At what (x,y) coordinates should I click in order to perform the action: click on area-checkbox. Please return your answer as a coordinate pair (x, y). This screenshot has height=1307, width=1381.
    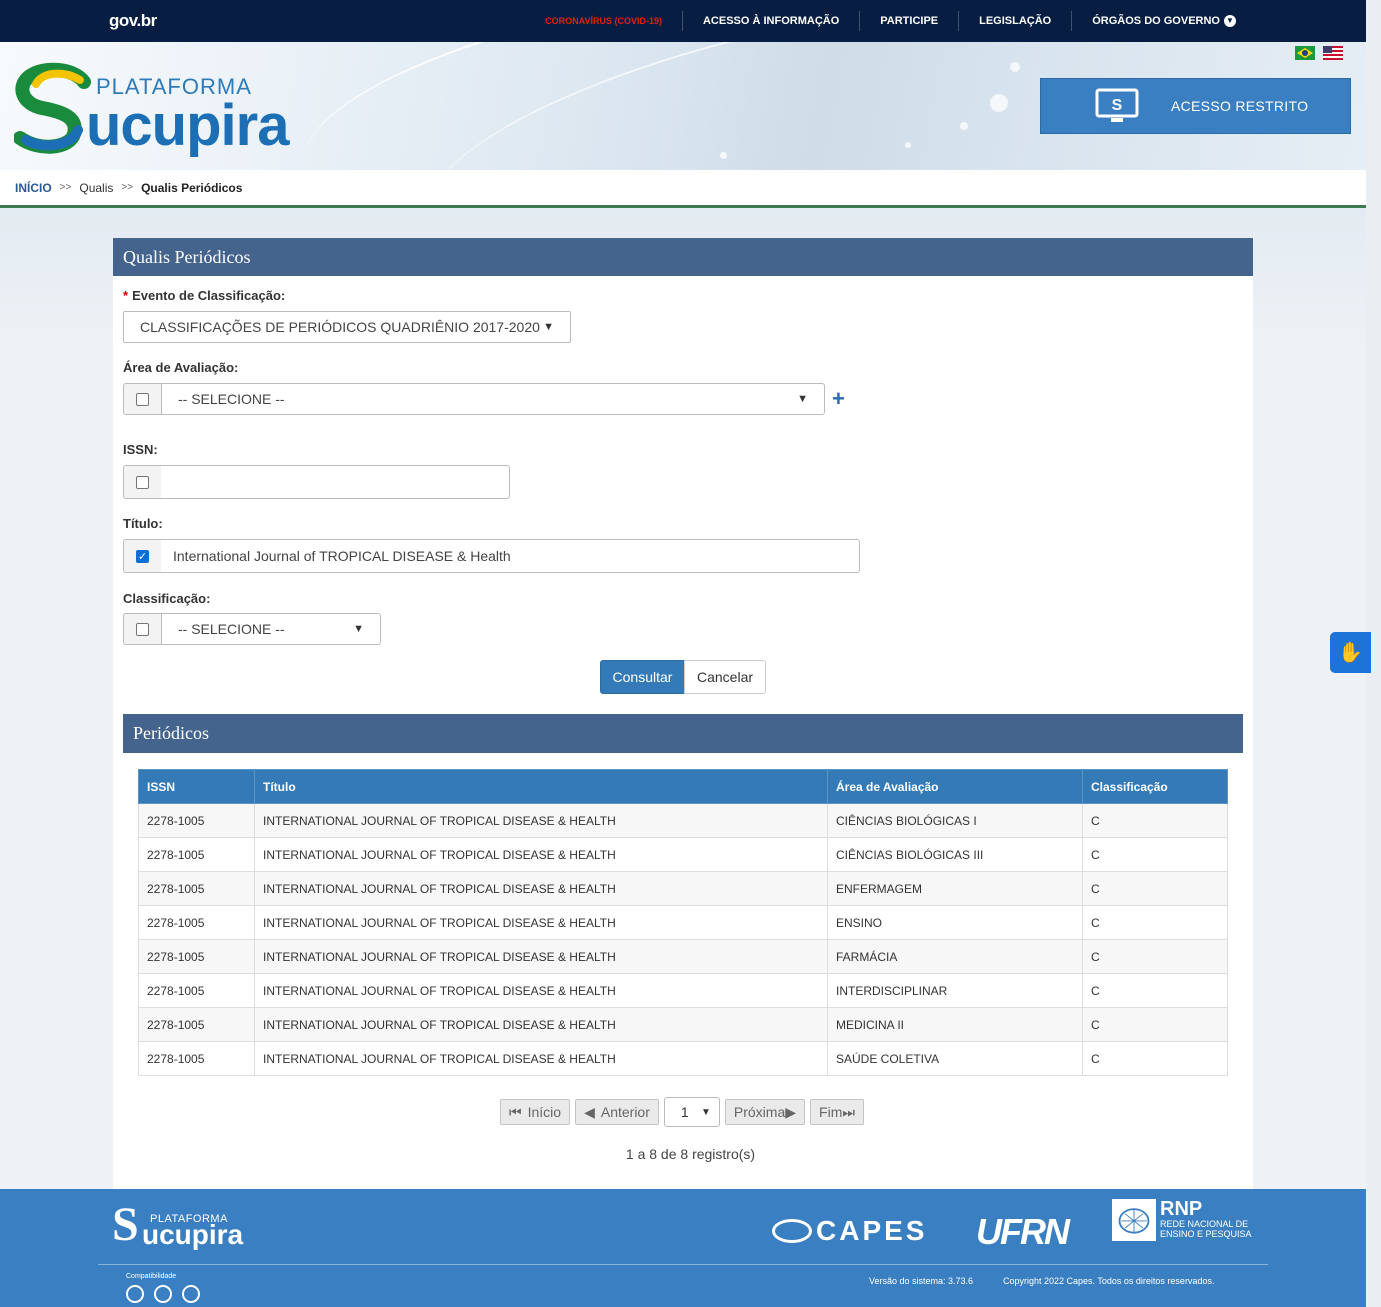
    Looking at the image, I should click on (142, 399).